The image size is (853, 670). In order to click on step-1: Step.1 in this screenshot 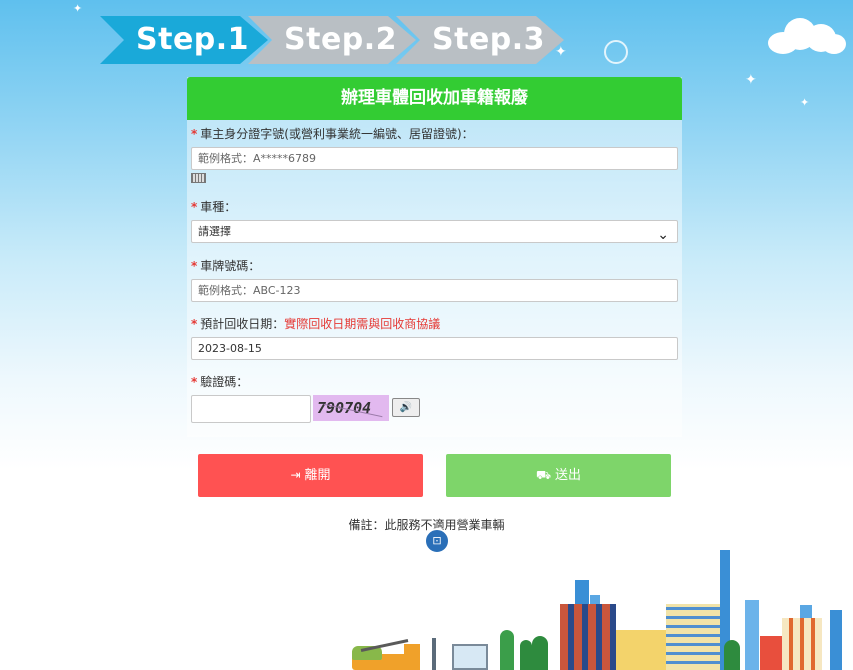, I will do `click(184, 40)`.